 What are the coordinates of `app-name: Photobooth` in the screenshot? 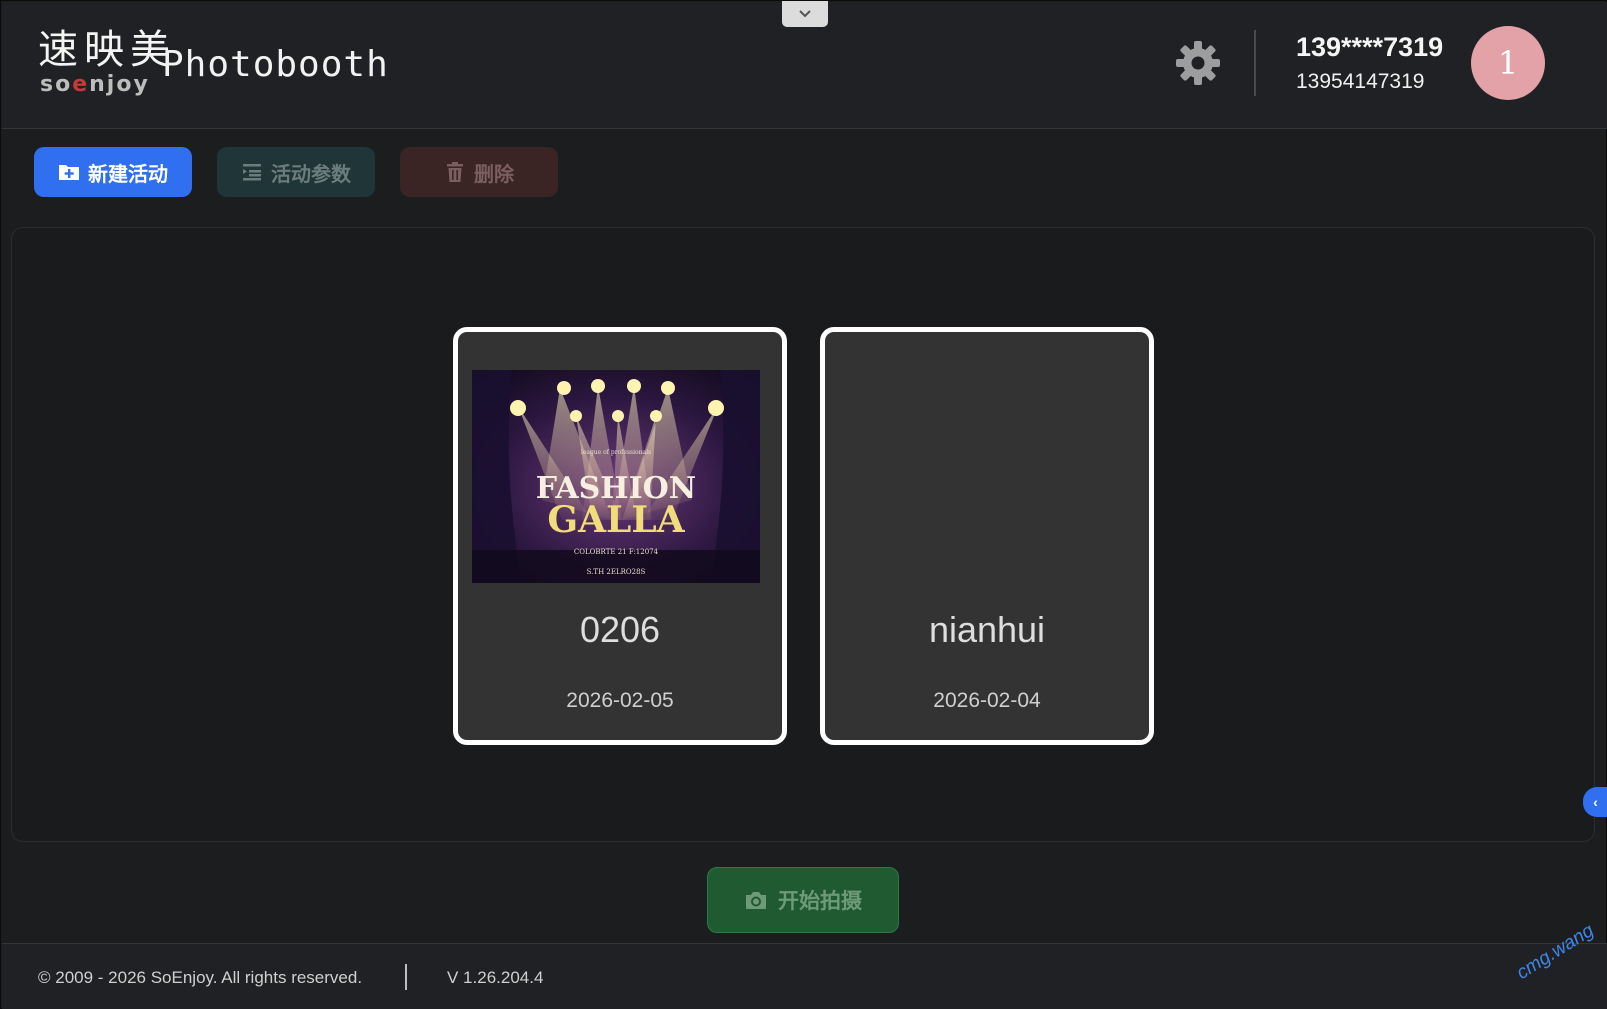 It's located at (275, 64).